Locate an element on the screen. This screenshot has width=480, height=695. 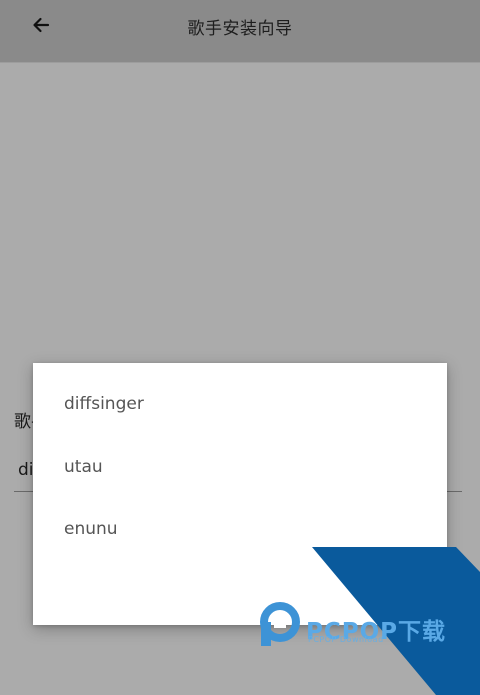
app-bar: 歌手安装向导 is located at coordinates (240, 31).